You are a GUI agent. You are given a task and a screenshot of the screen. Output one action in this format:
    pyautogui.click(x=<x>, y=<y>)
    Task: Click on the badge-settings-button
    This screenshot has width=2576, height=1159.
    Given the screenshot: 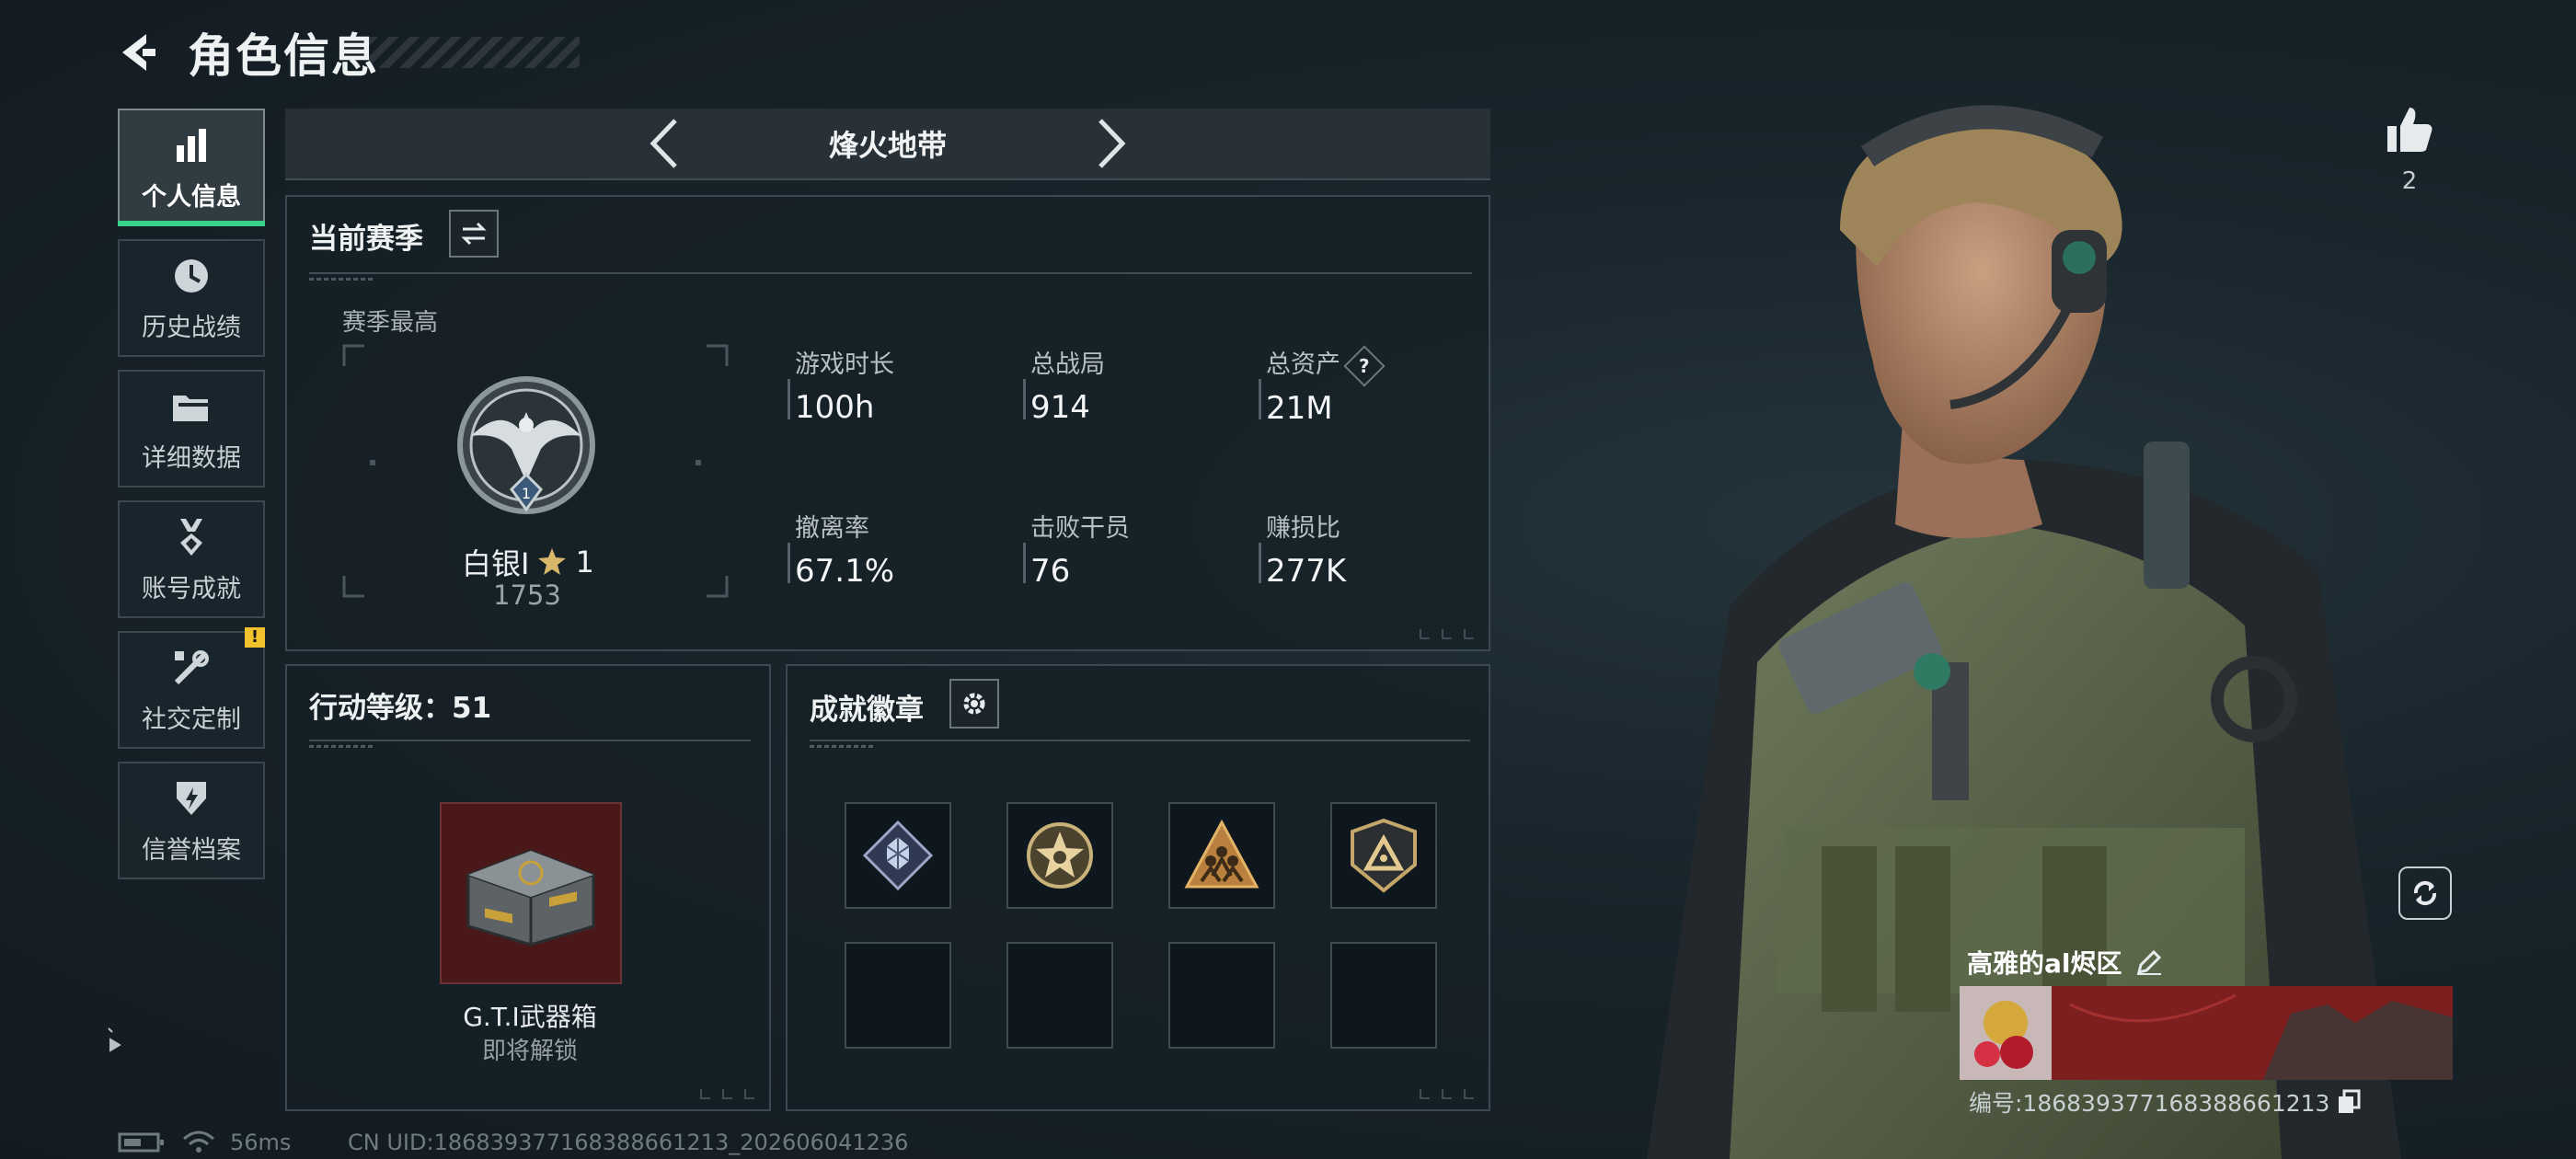 What is the action you would take?
    pyautogui.click(x=974, y=704)
    